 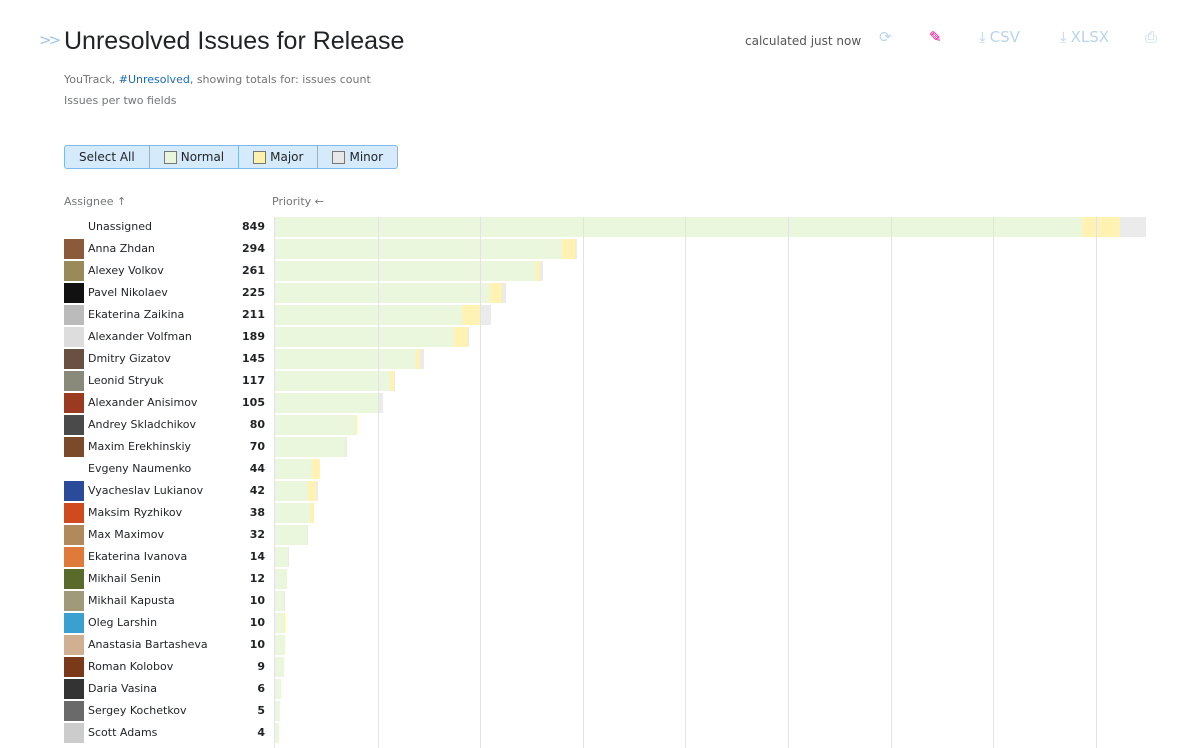 I want to click on table-row: Unassigned 849, so click(x=624, y=227).